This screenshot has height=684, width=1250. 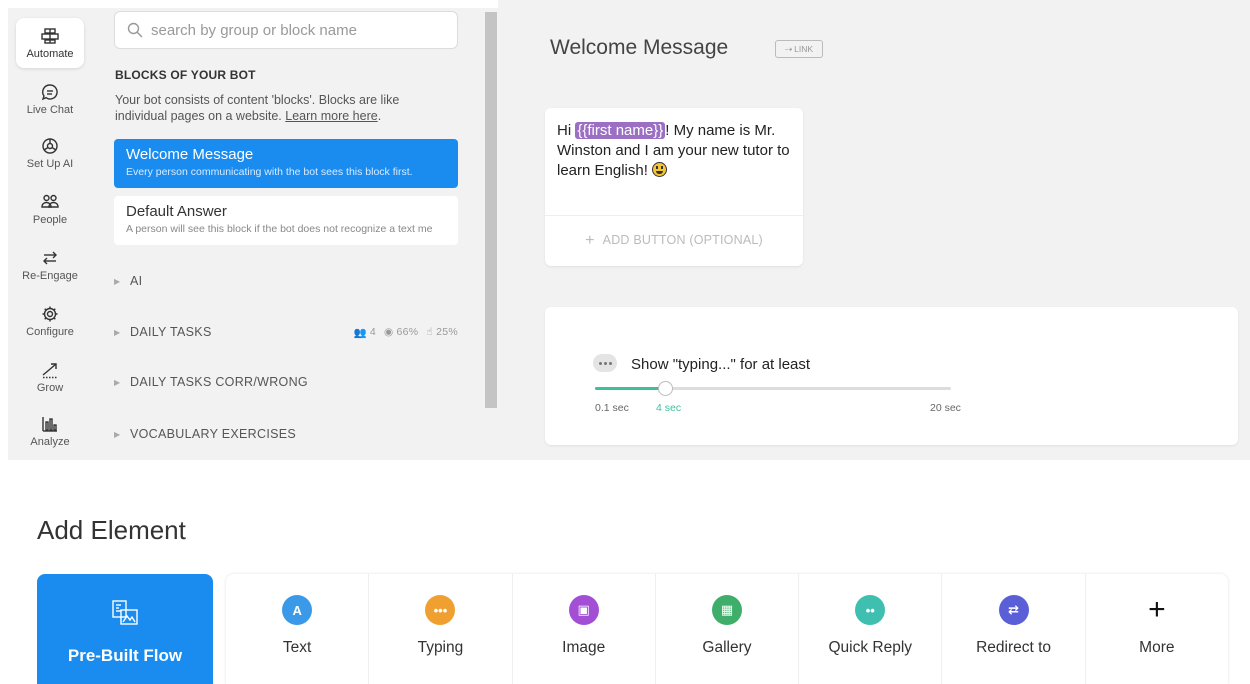 What do you see at coordinates (669, 408) in the screenshot?
I see `slider-value-label: 4 sec` at bounding box center [669, 408].